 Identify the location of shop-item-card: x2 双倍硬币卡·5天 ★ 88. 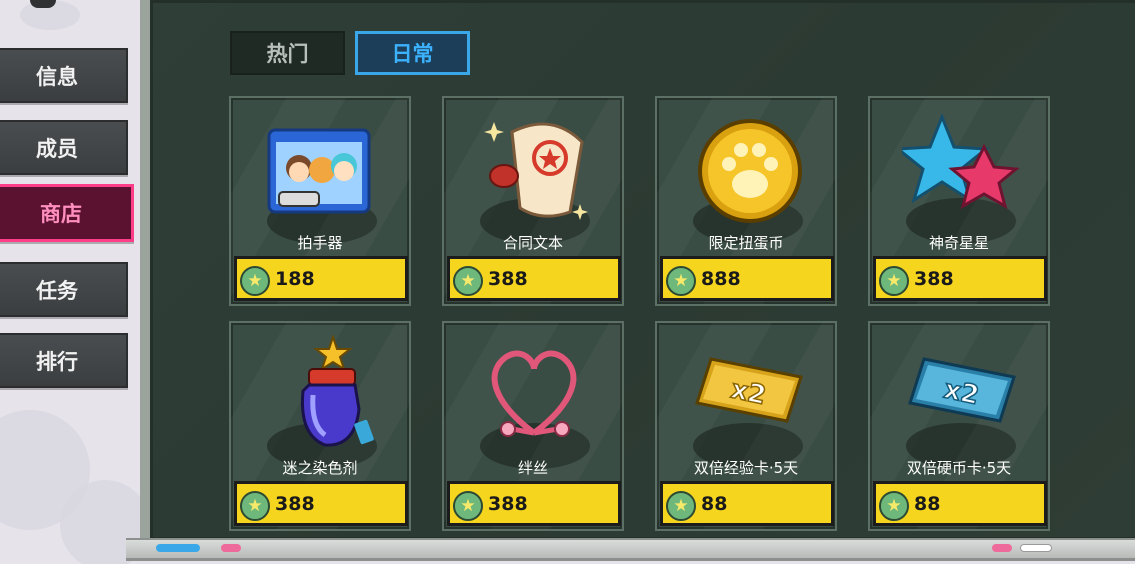
(959, 426).